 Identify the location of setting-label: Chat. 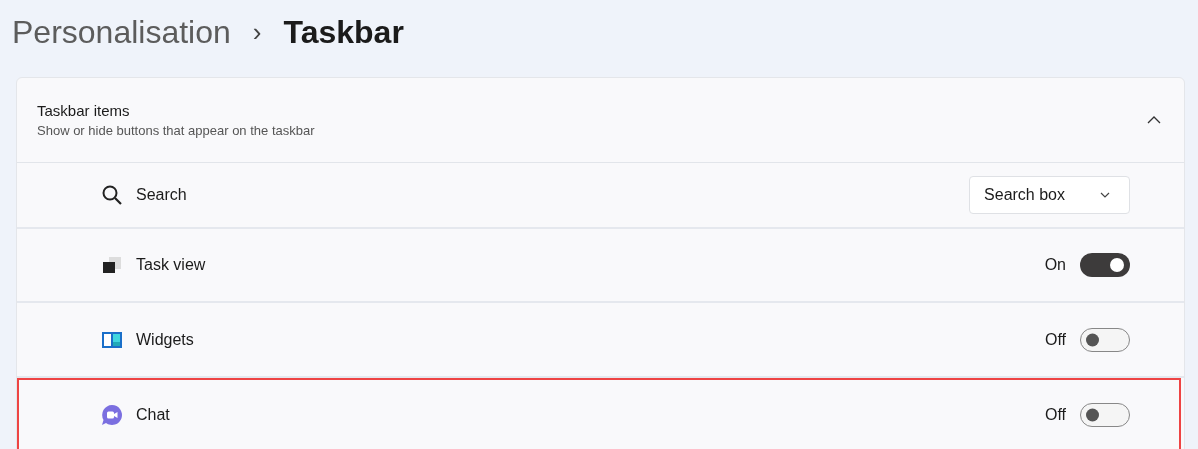
(153, 414).